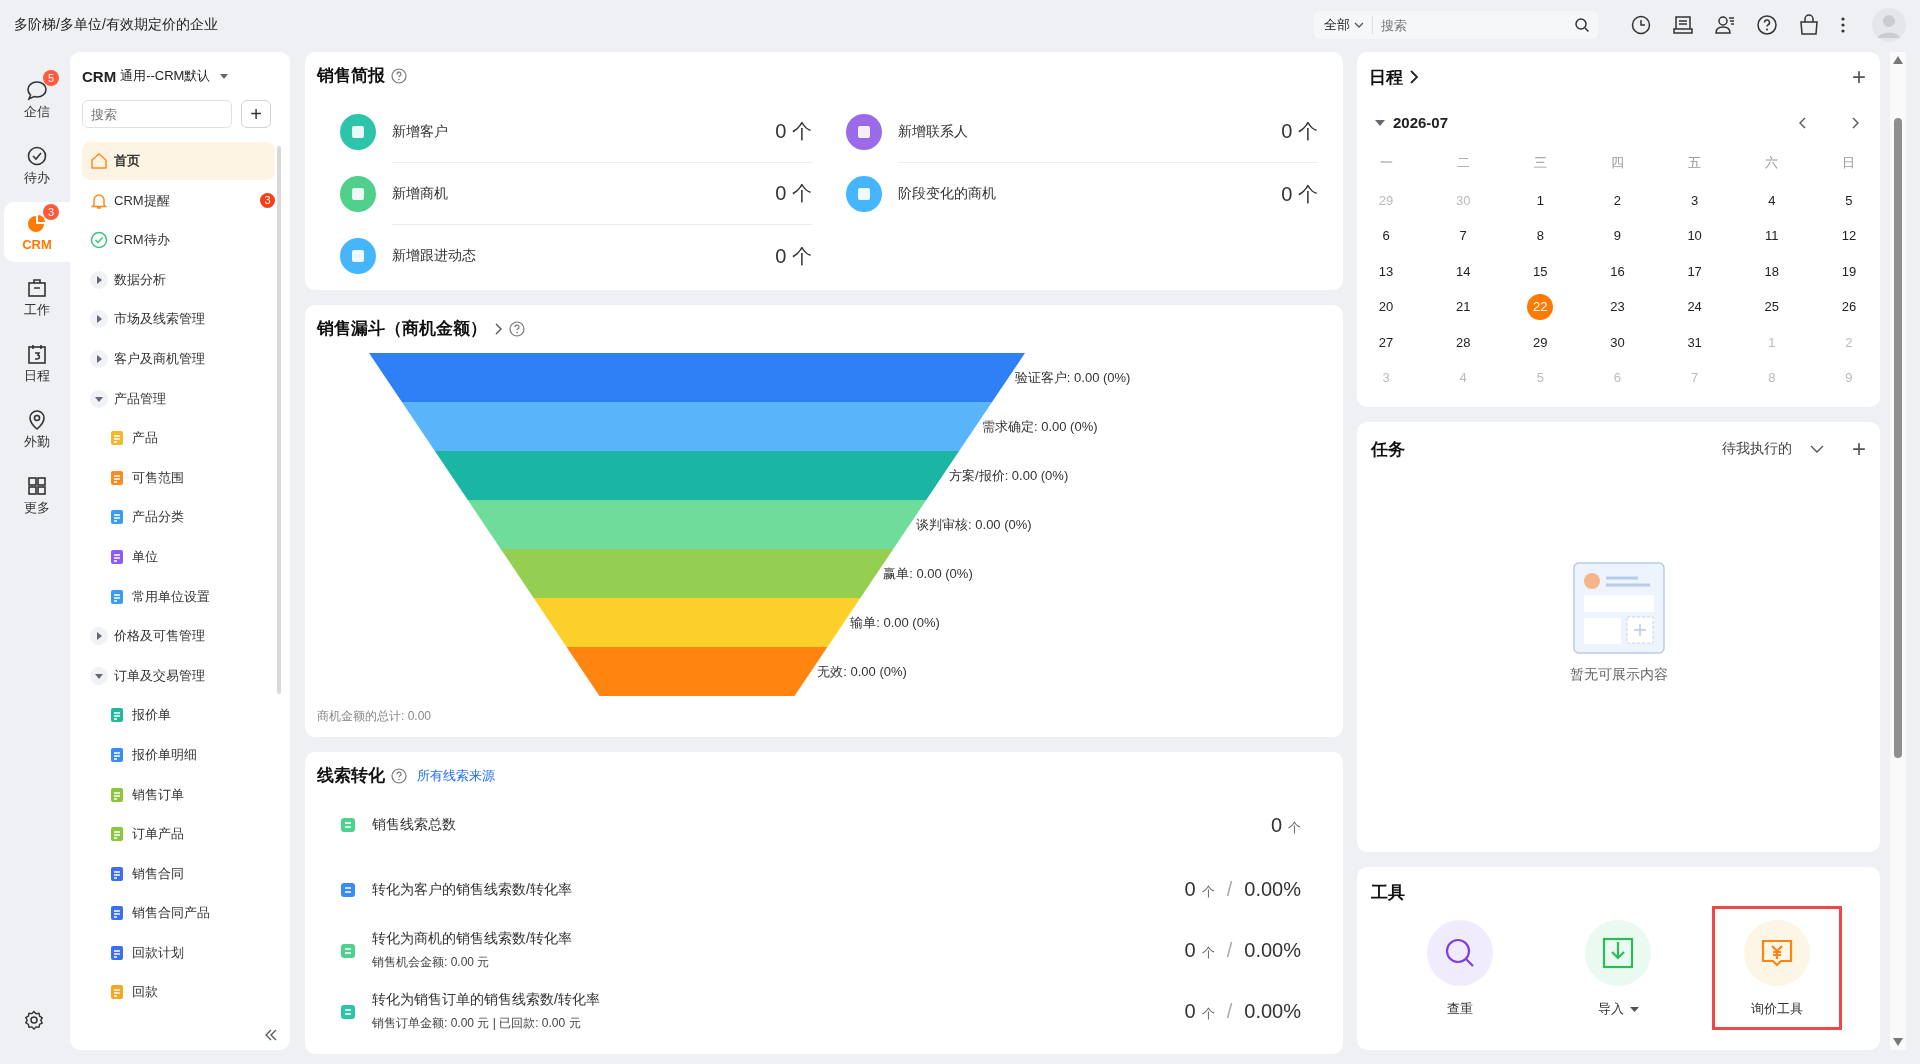 The height and width of the screenshot is (1064, 1920). What do you see at coordinates (1694, 236) in the screenshot?
I see `calendar-day: 10` at bounding box center [1694, 236].